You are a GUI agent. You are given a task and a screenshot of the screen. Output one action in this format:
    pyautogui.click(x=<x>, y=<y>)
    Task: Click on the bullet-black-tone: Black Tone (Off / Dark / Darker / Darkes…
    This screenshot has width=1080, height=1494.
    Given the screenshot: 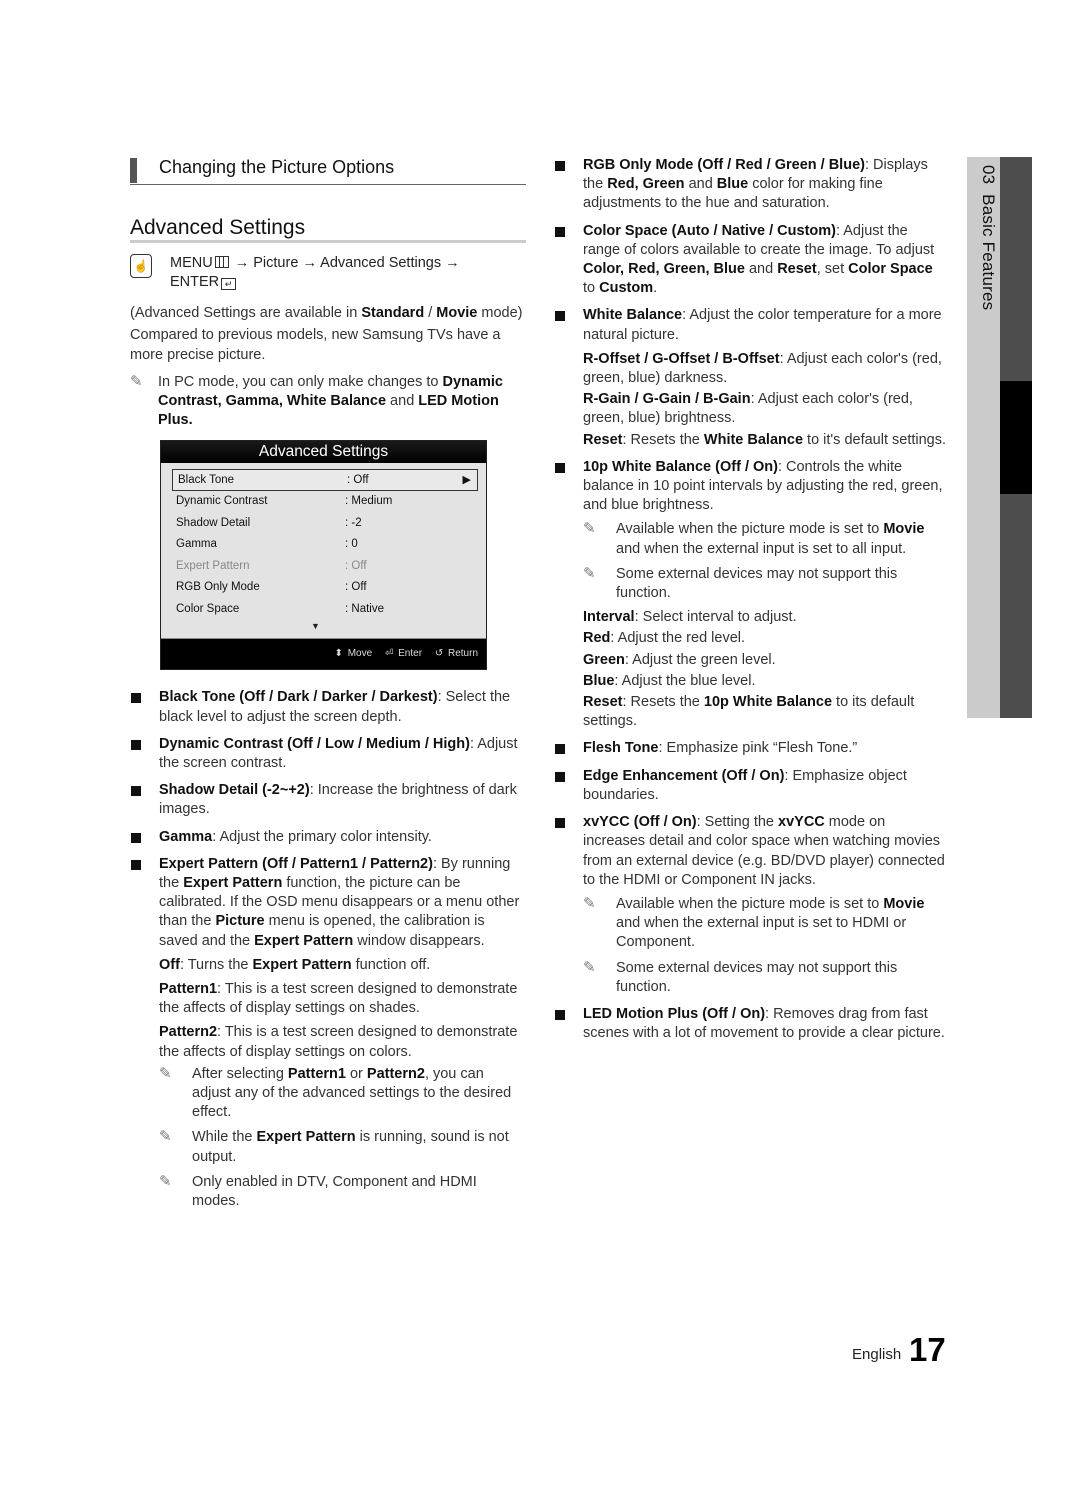 What is the action you would take?
    pyautogui.click(x=328, y=707)
    